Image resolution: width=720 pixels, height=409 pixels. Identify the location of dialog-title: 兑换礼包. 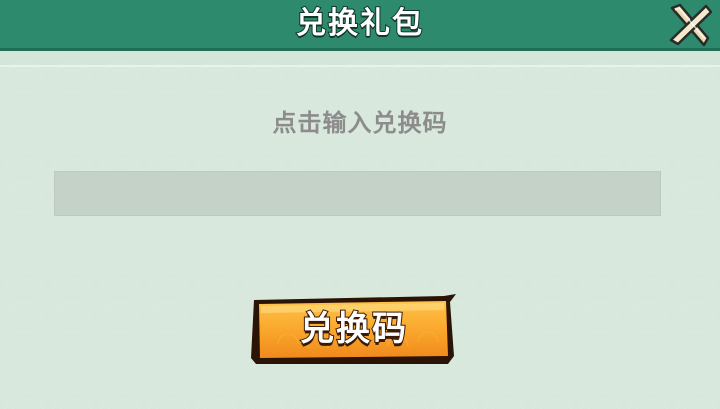
(359, 23).